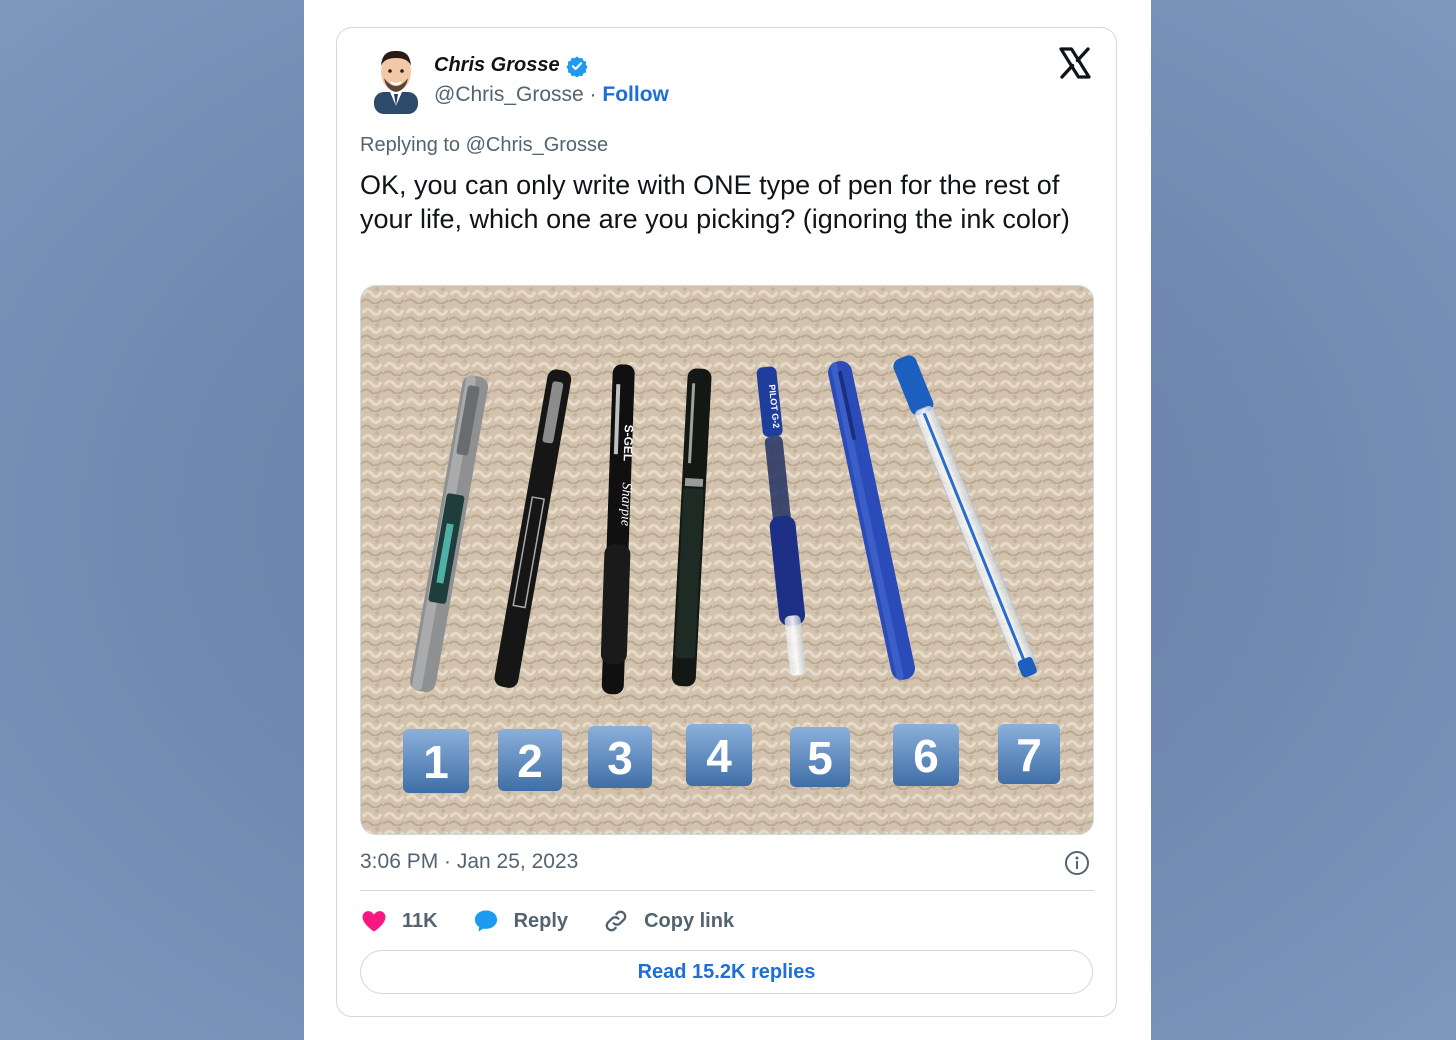 The width and height of the screenshot is (1456, 1040). Describe the element at coordinates (399, 921) in the screenshot. I see `like-button: 11K` at that location.